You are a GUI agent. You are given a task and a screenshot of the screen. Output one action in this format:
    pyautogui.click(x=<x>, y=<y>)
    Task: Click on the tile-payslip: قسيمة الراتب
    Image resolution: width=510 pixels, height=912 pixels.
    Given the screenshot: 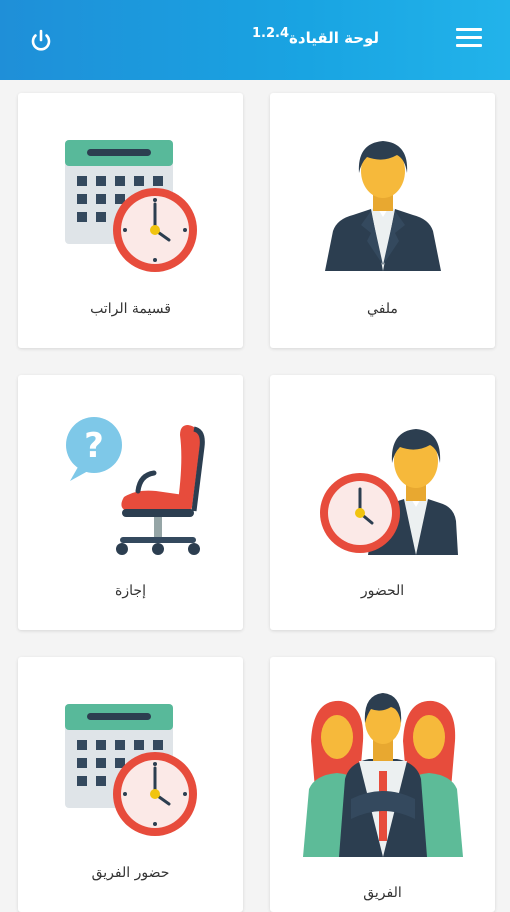 What is the action you would take?
    pyautogui.click(x=130, y=220)
    